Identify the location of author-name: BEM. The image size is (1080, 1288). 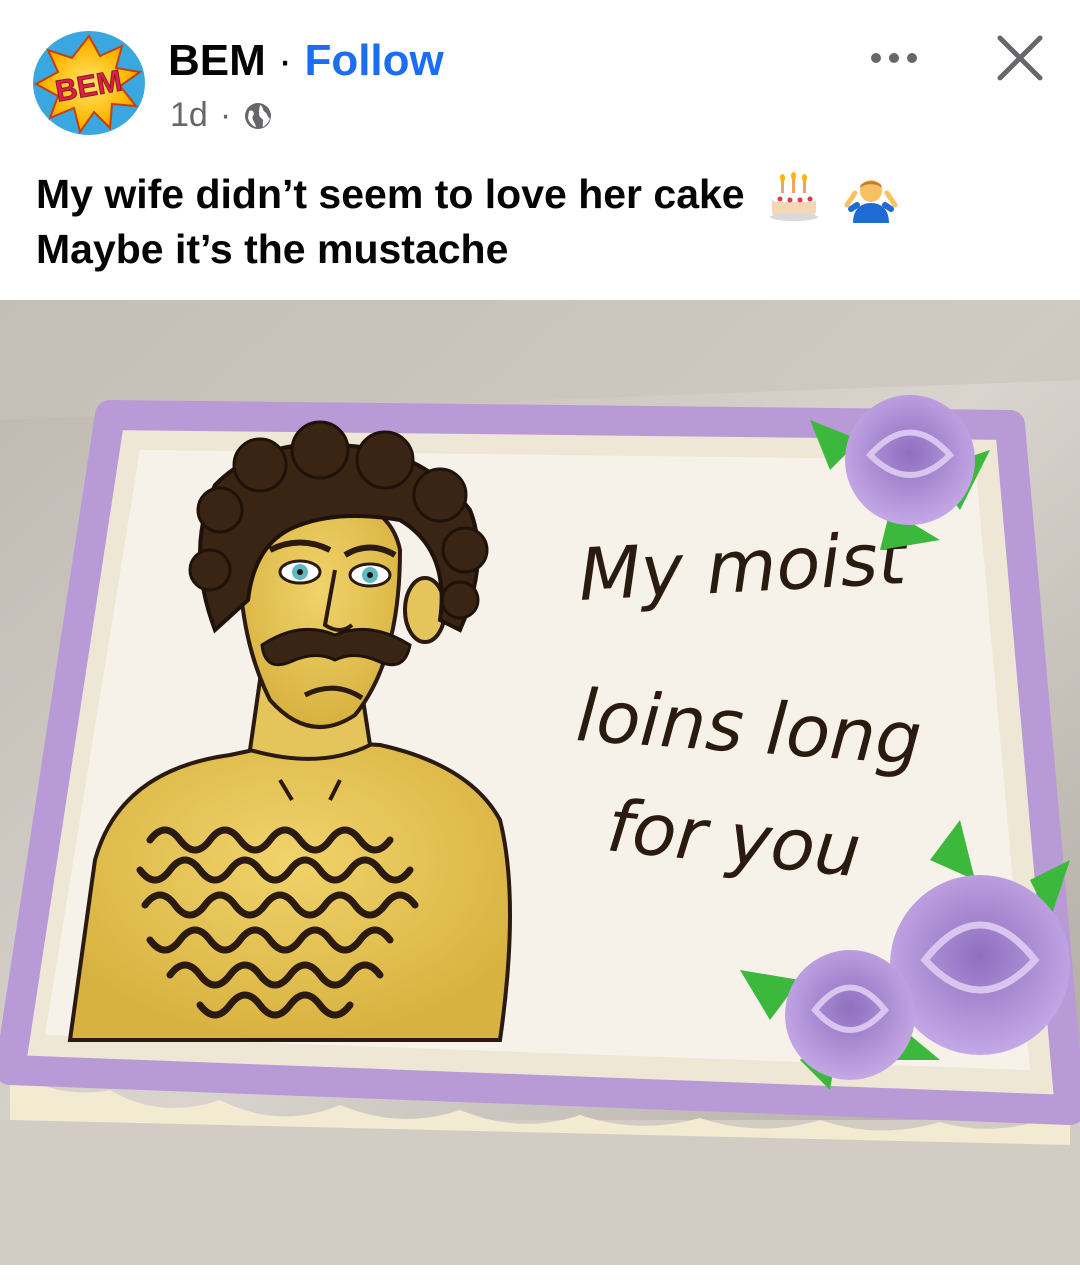
(217, 60).